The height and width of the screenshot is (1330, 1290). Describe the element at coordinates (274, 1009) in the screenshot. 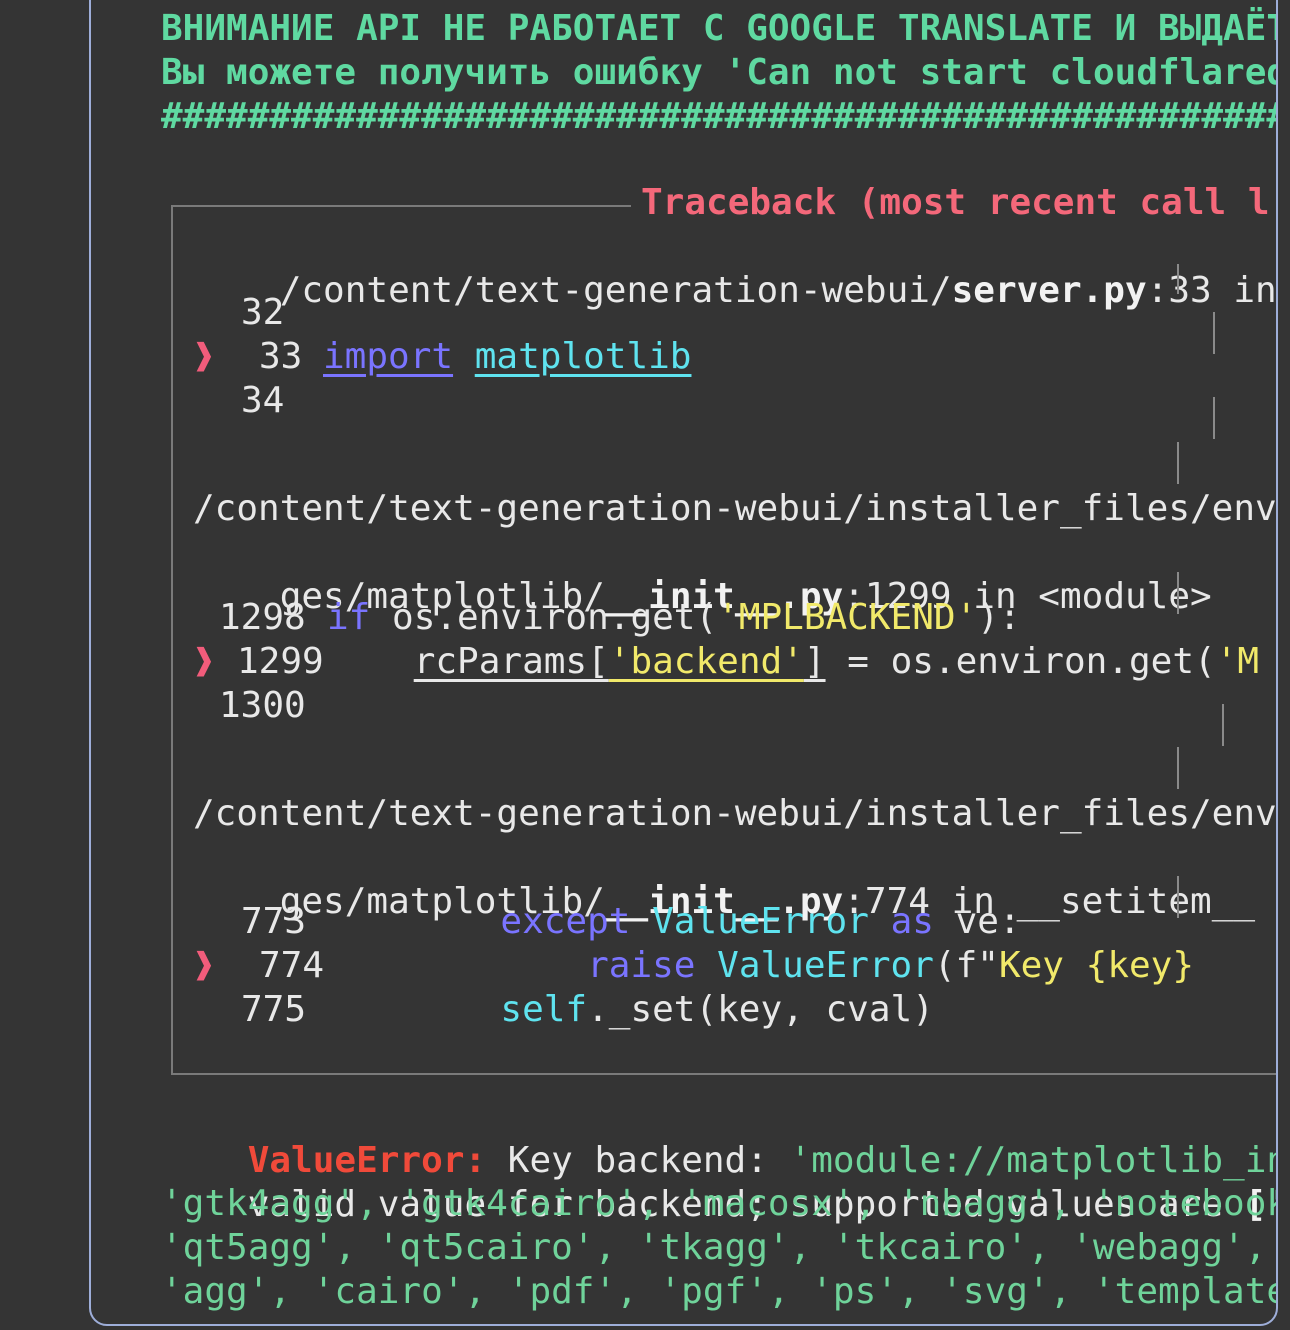

I see `line-number: 775` at that location.